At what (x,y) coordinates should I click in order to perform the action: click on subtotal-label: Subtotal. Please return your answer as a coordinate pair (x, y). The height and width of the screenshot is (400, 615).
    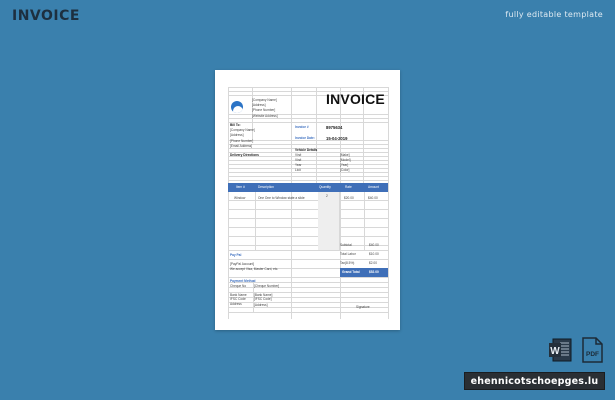
    Looking at the image, I should click on (346, 245).